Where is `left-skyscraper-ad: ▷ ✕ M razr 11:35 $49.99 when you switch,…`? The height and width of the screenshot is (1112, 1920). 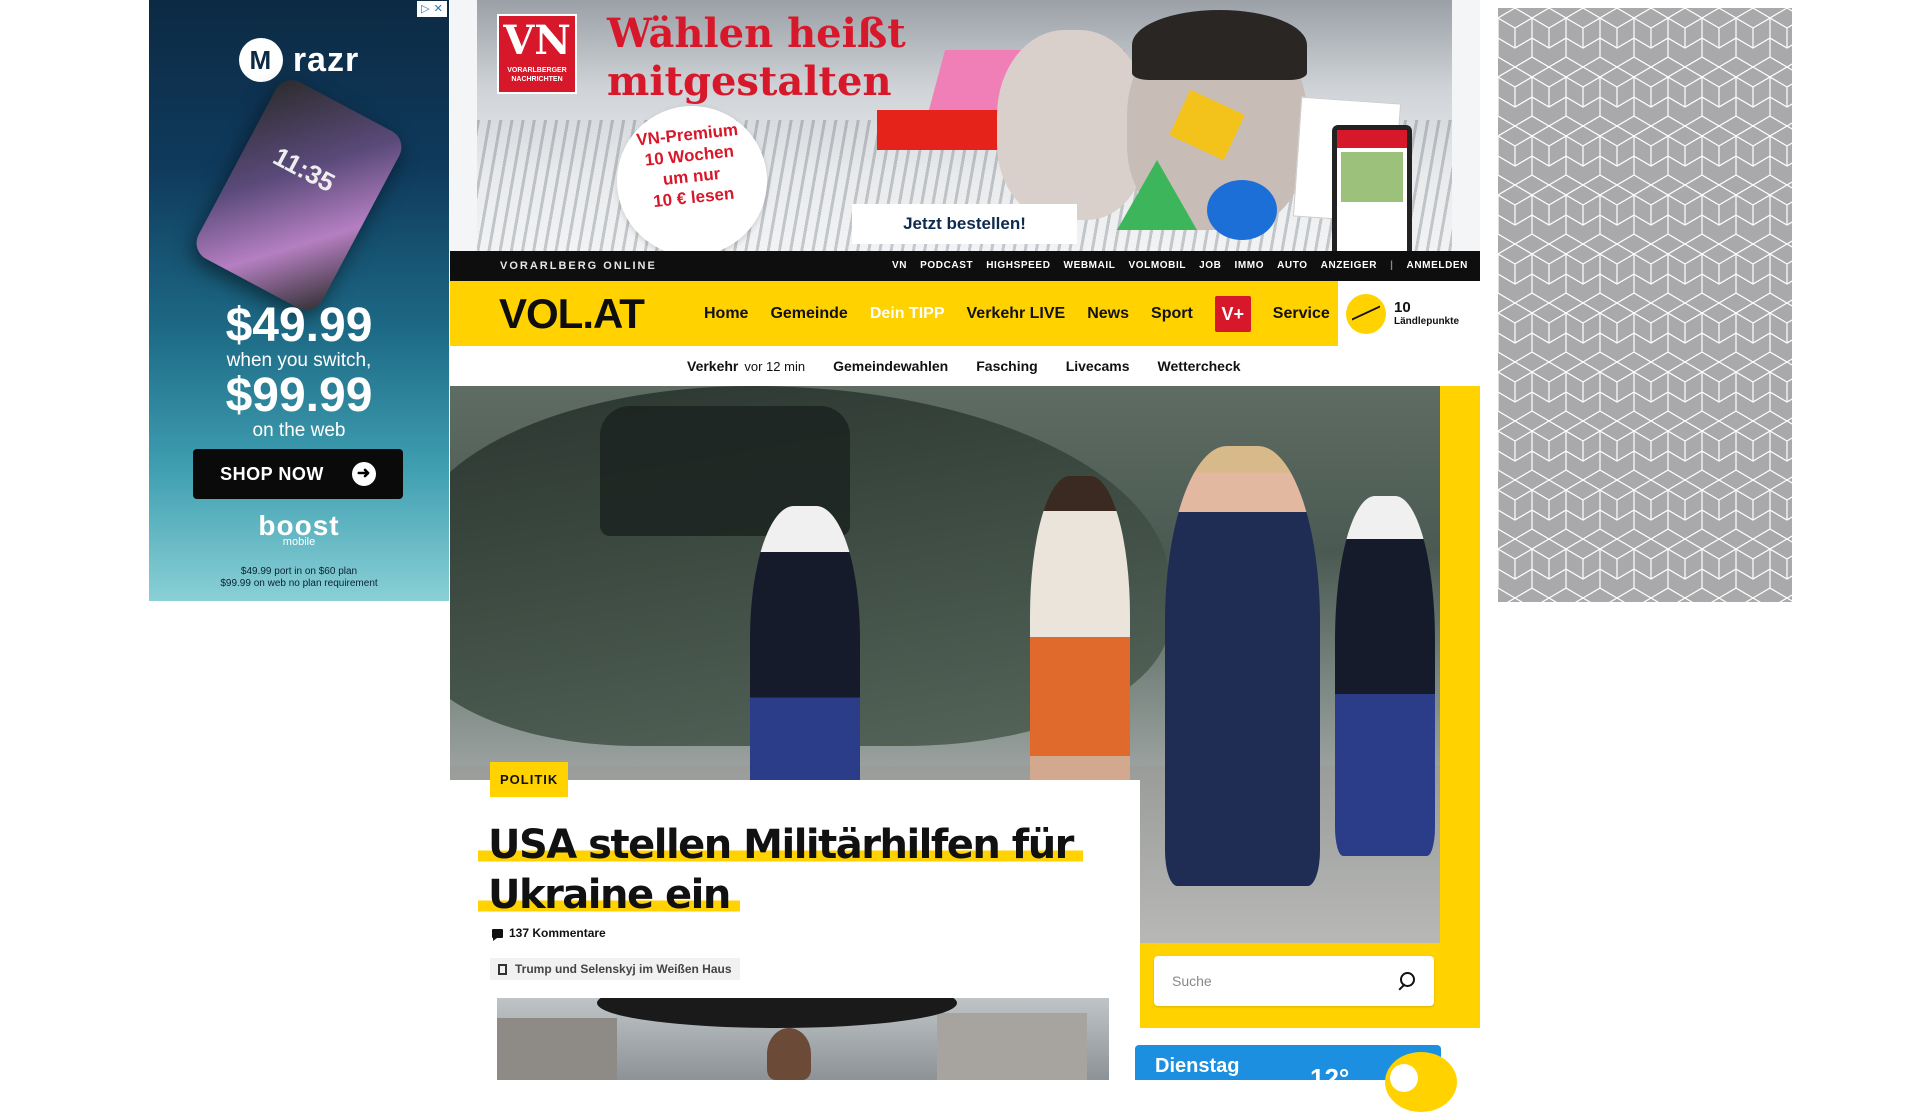 left-skyscraper-ad: ▷ ✕ M razr 11:35 $49.99 when you switch,… is located at coordinates (299, 300).